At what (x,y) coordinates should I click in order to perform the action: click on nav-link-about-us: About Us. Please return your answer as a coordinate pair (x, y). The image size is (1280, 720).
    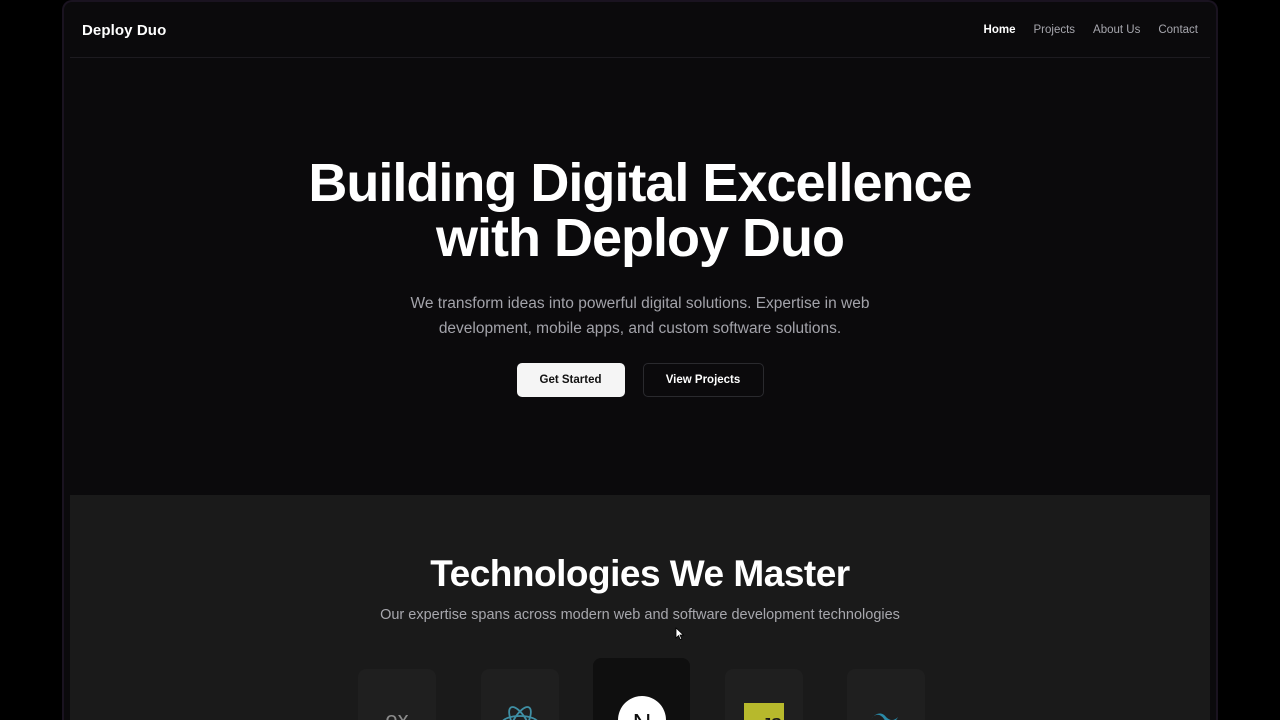
    Looking at the image, I should click on (1116, 30).